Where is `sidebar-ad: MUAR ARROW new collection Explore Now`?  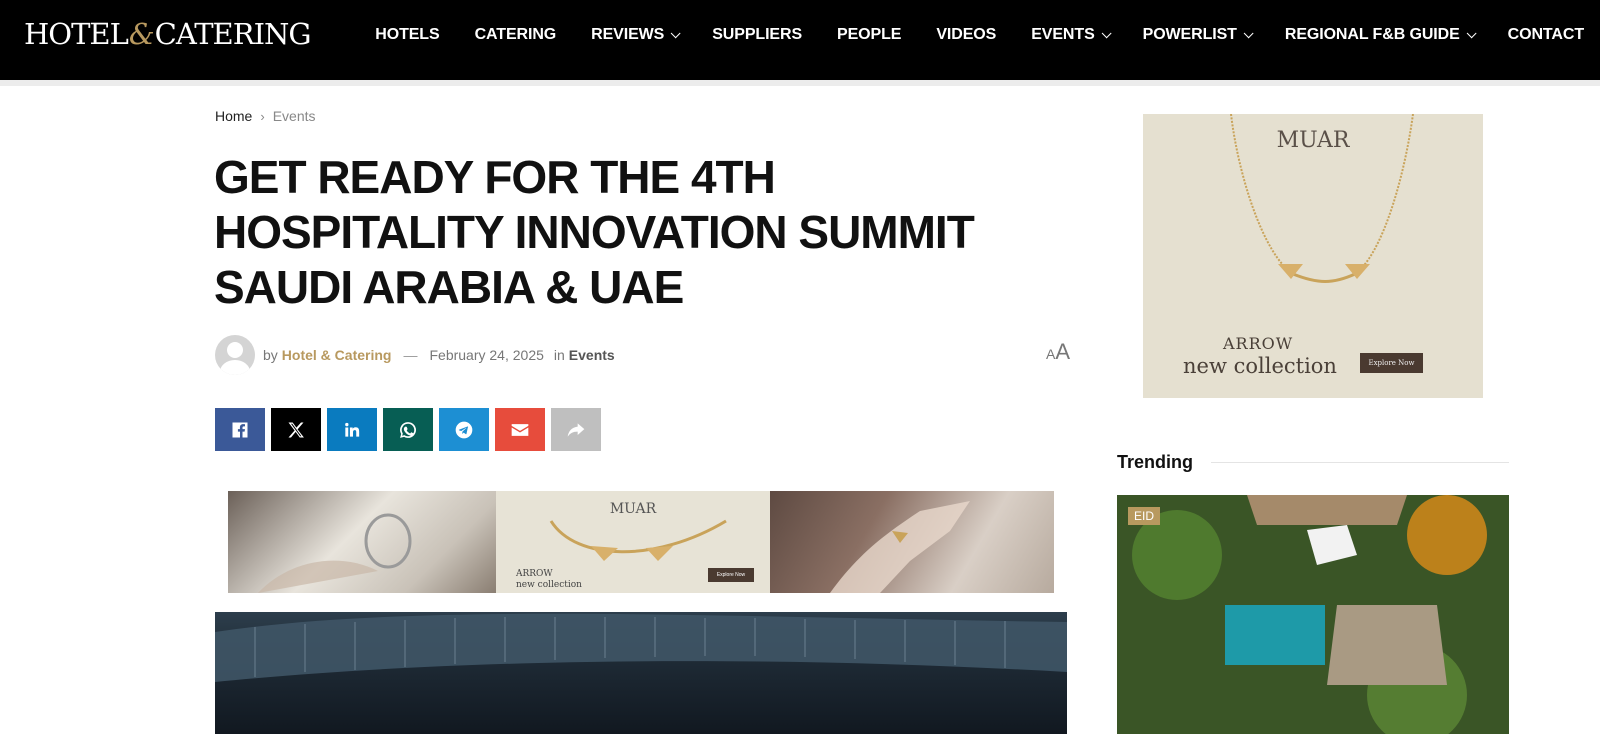 sidebar-ad: MUAR ARROW new collection Explore Now is located at coordinates (1313, 256).